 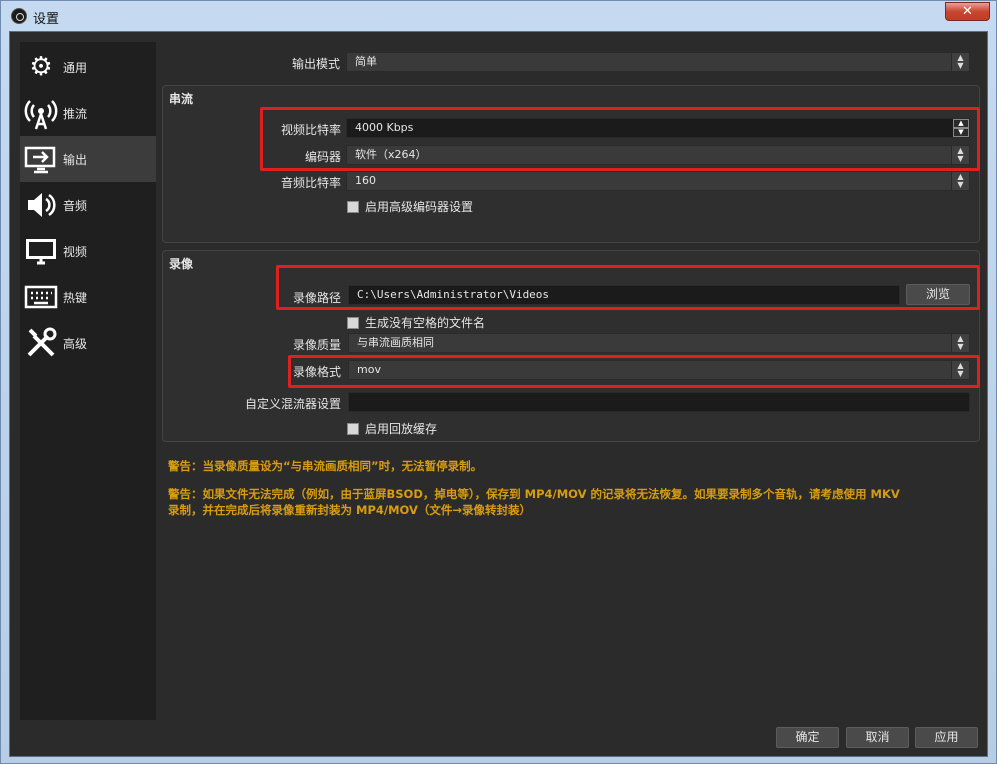 What do you see at coordinates (395, 342) in the screenshot?
I see `recording-quality-value: 与串流画质相同` at bounding box center [395, 342].